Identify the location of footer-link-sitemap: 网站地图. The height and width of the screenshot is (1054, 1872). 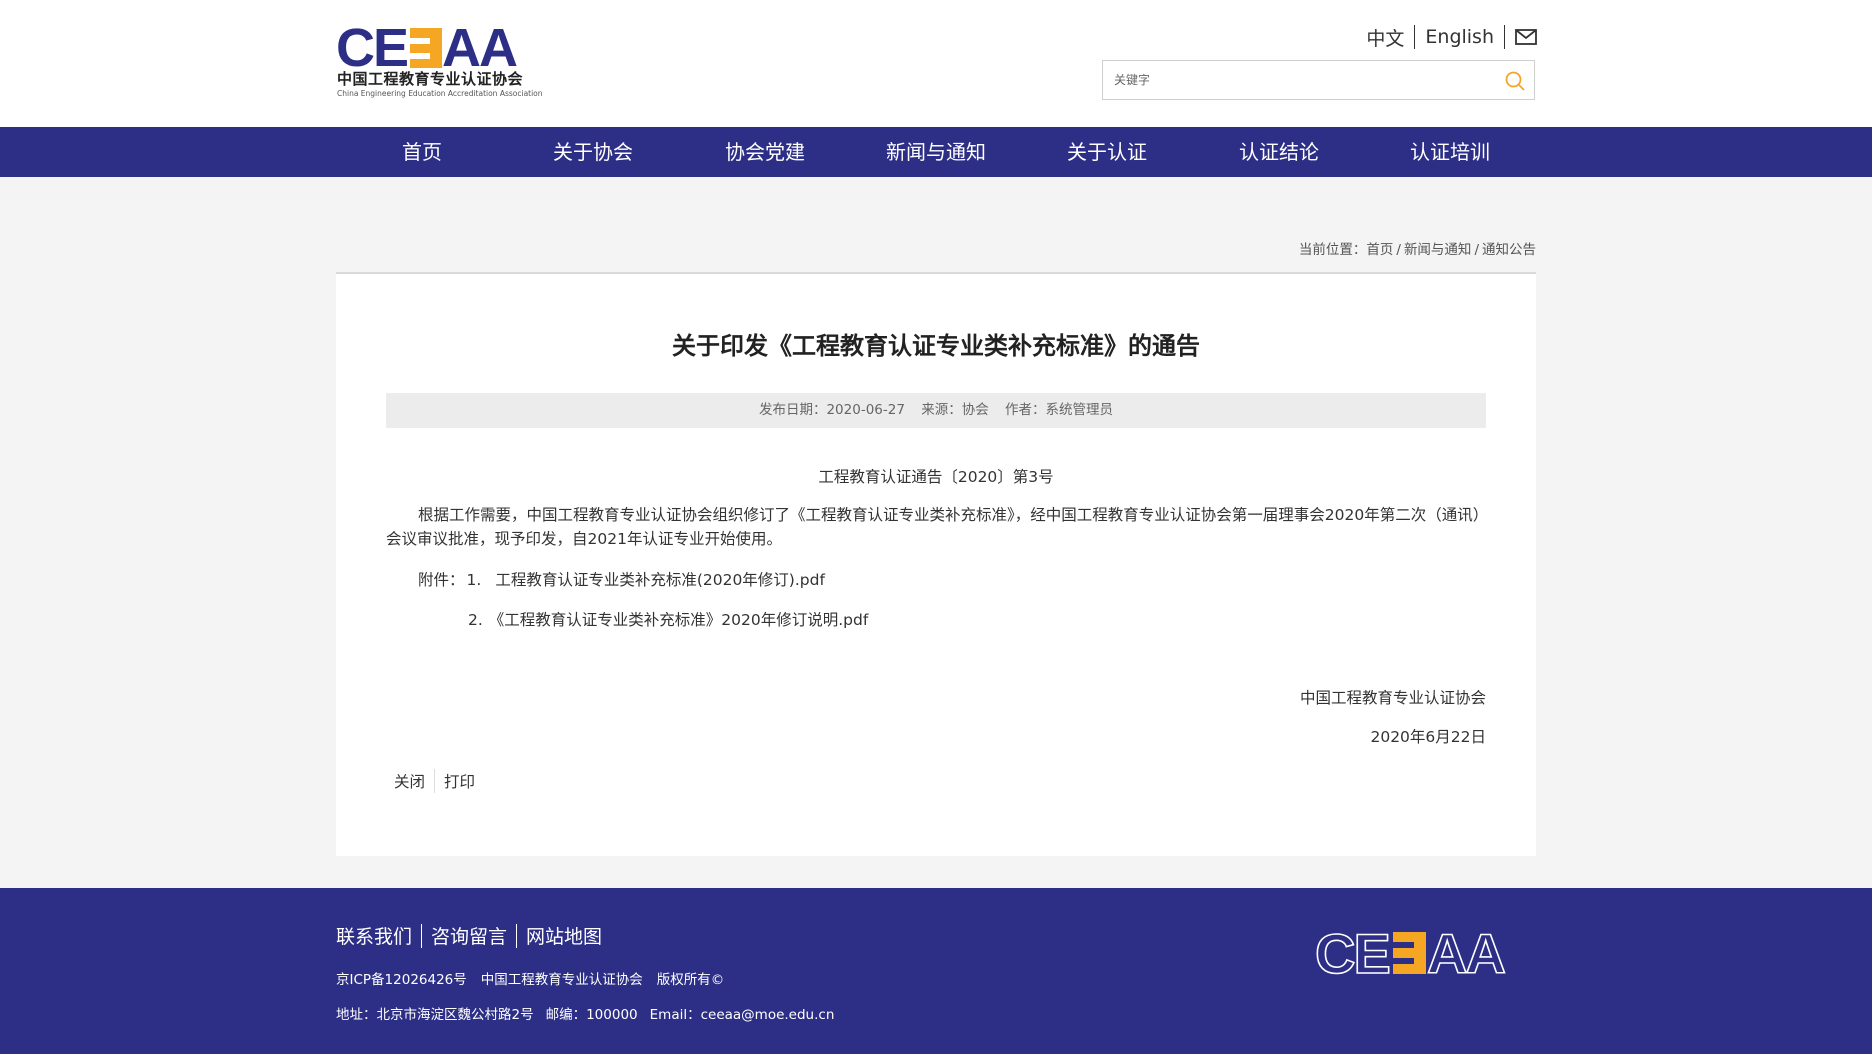
(564, 935).